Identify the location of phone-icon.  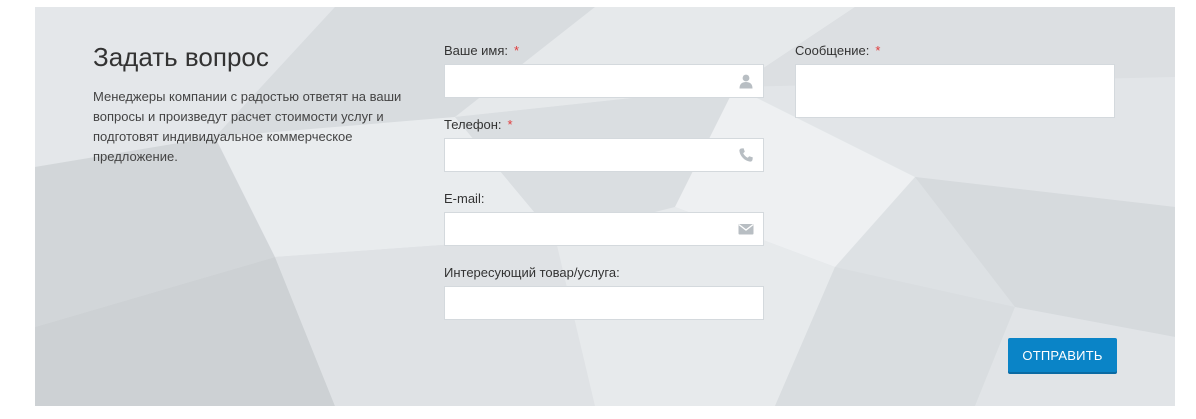
(746, 155).